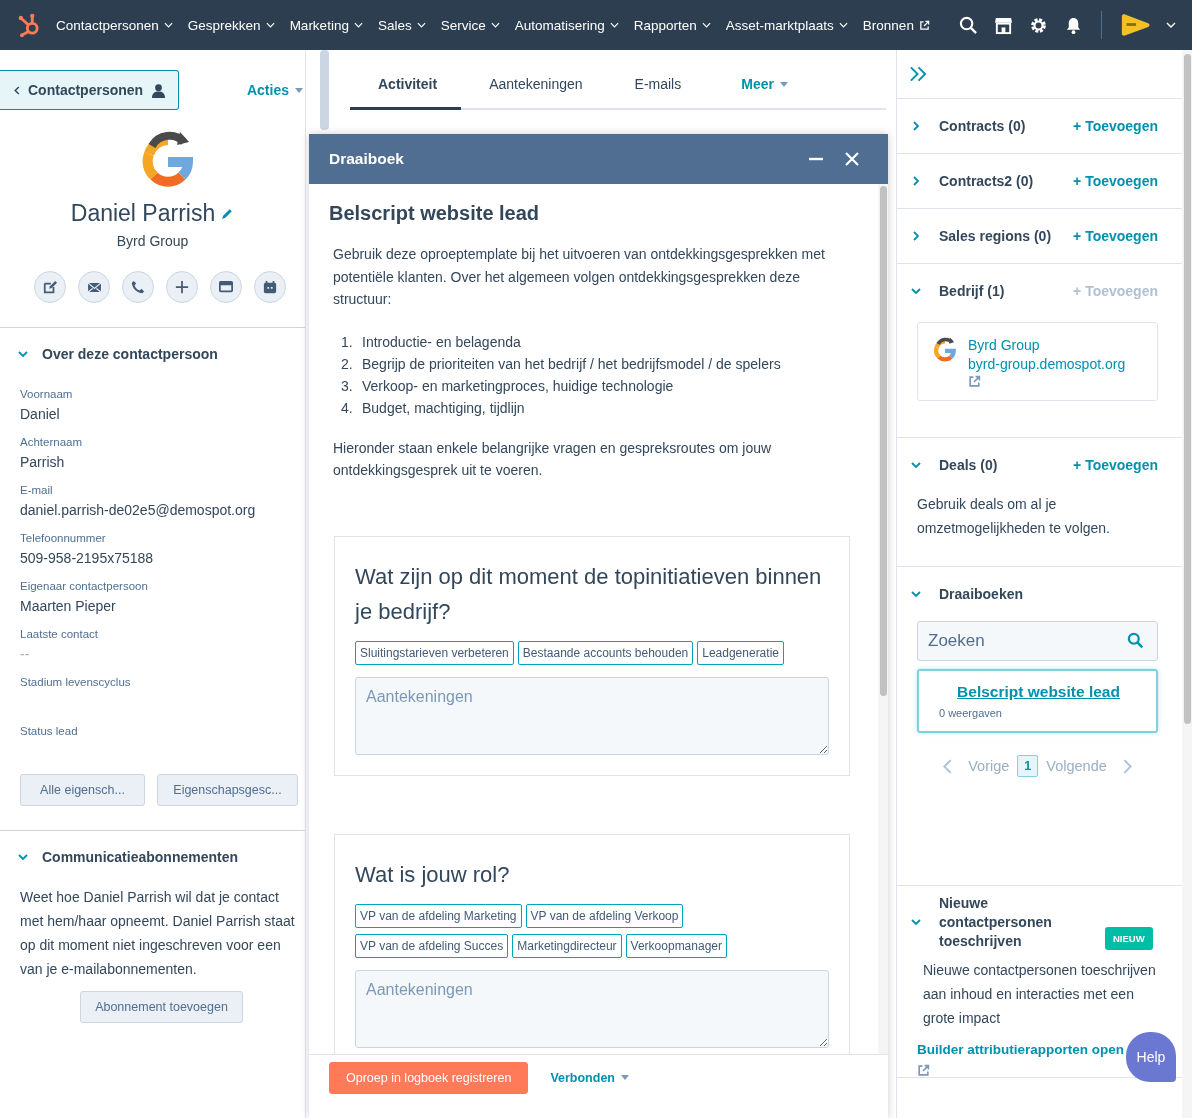 The width and height of the screenshot is (1192, 1118). Describe the element at coordinates (896, 25) in the screenshot. I see `nav-menu-item: Bronnen` at that location.